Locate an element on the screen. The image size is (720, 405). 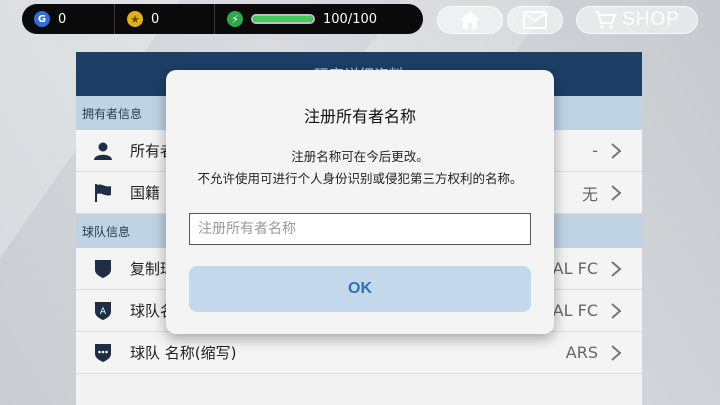
mail-button is located at coordinates (535, 20).